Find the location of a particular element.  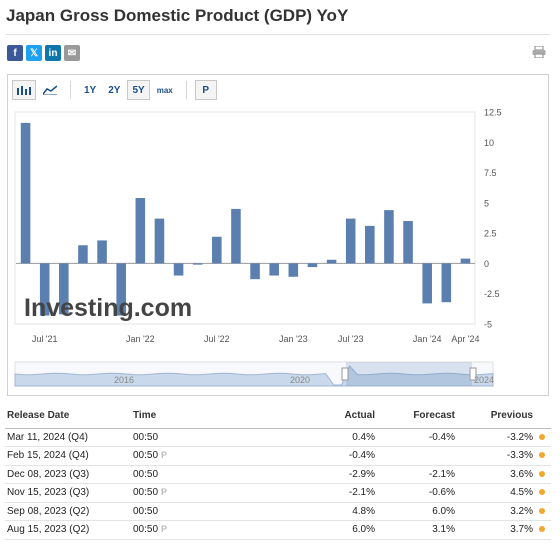

navigator-left-handle is located at coordinates (345, 374).